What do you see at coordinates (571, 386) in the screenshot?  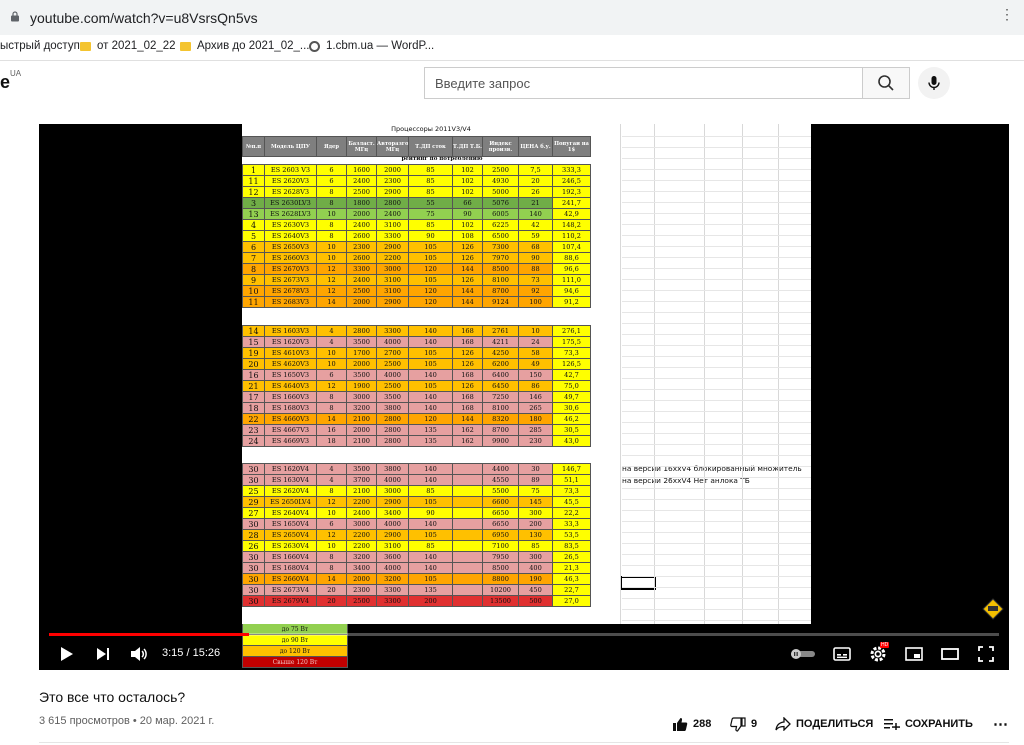 I see `table-cell: 75,0` at bounding box center [571, 386].